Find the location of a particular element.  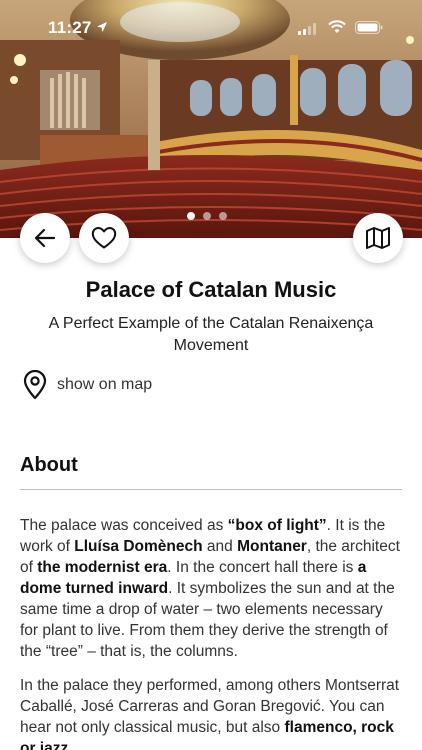

show-on-map-link: show on map is located at coordinates (87, 385).